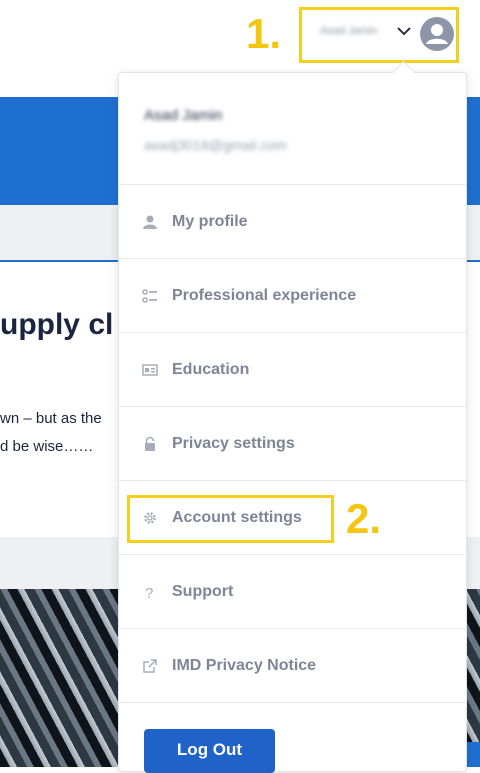 Image resolution: width=480 pixels, height=773 pixels. Describe the element at coordinates (264, 295) in the screenshot. I see `menu-item-label: Professional experience` at that location.